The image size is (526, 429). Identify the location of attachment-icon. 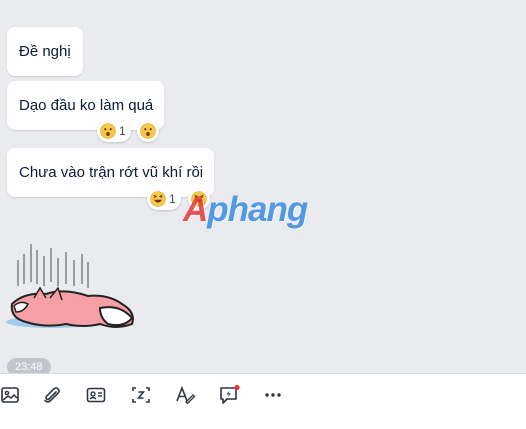
(52, 395).